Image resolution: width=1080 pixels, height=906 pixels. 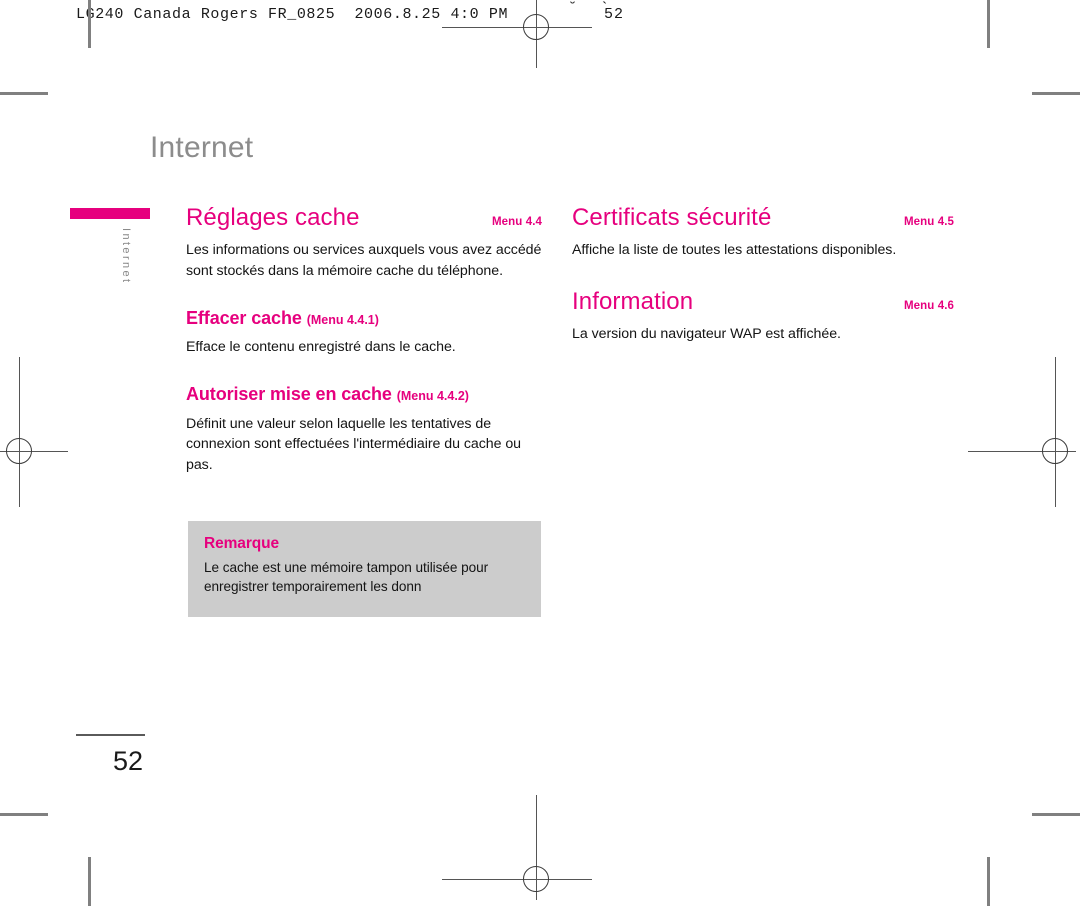 I want to click on subsection-menu-reference: (Menu 4.4.2), so click(x=432, y=395).